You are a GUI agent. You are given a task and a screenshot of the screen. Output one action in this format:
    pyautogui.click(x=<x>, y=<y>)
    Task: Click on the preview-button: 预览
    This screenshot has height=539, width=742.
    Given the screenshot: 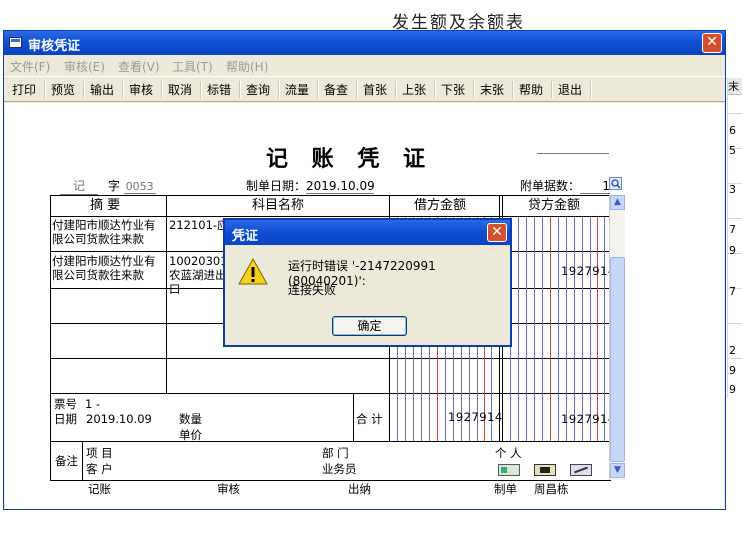 What is the action you would take?
    pyautogui.click(x=63, y=89)
    